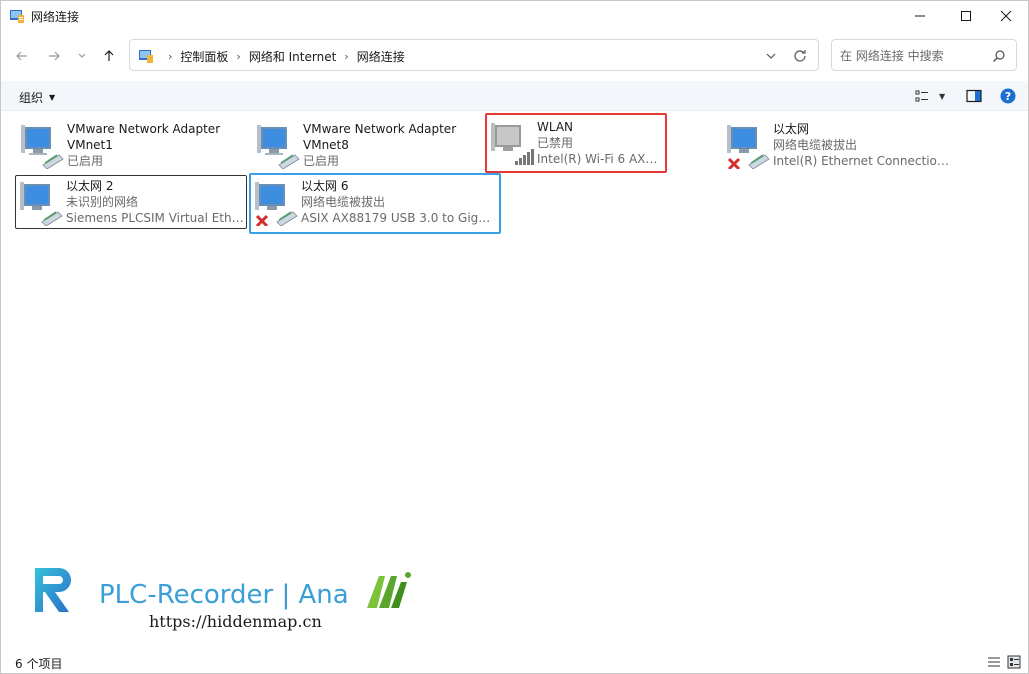 This screenshot has width=1029, height=674. What do you see at coordinates (102, 202) in the screenshot?
I see `connection-status: 未识别的网络` at bounding box center [102, 202].